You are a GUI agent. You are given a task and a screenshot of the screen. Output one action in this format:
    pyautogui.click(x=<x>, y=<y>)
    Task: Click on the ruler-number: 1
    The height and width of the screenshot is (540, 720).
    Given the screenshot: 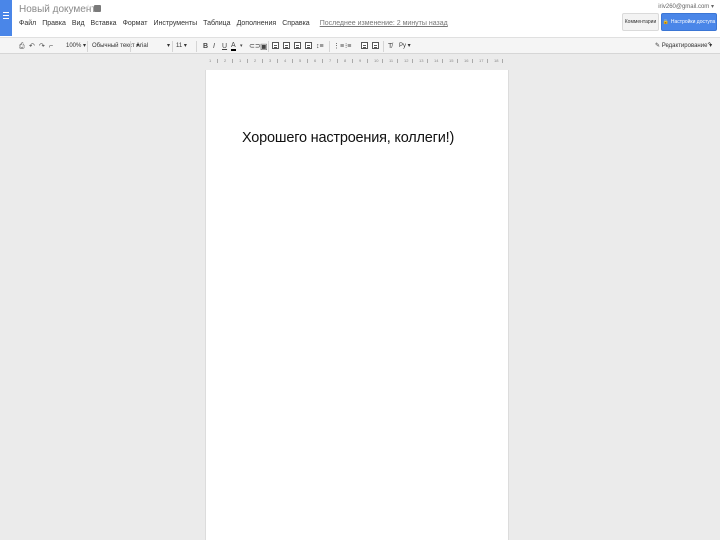 What is the action you would take?
    pyautogui.click(x=210, y=60)
    